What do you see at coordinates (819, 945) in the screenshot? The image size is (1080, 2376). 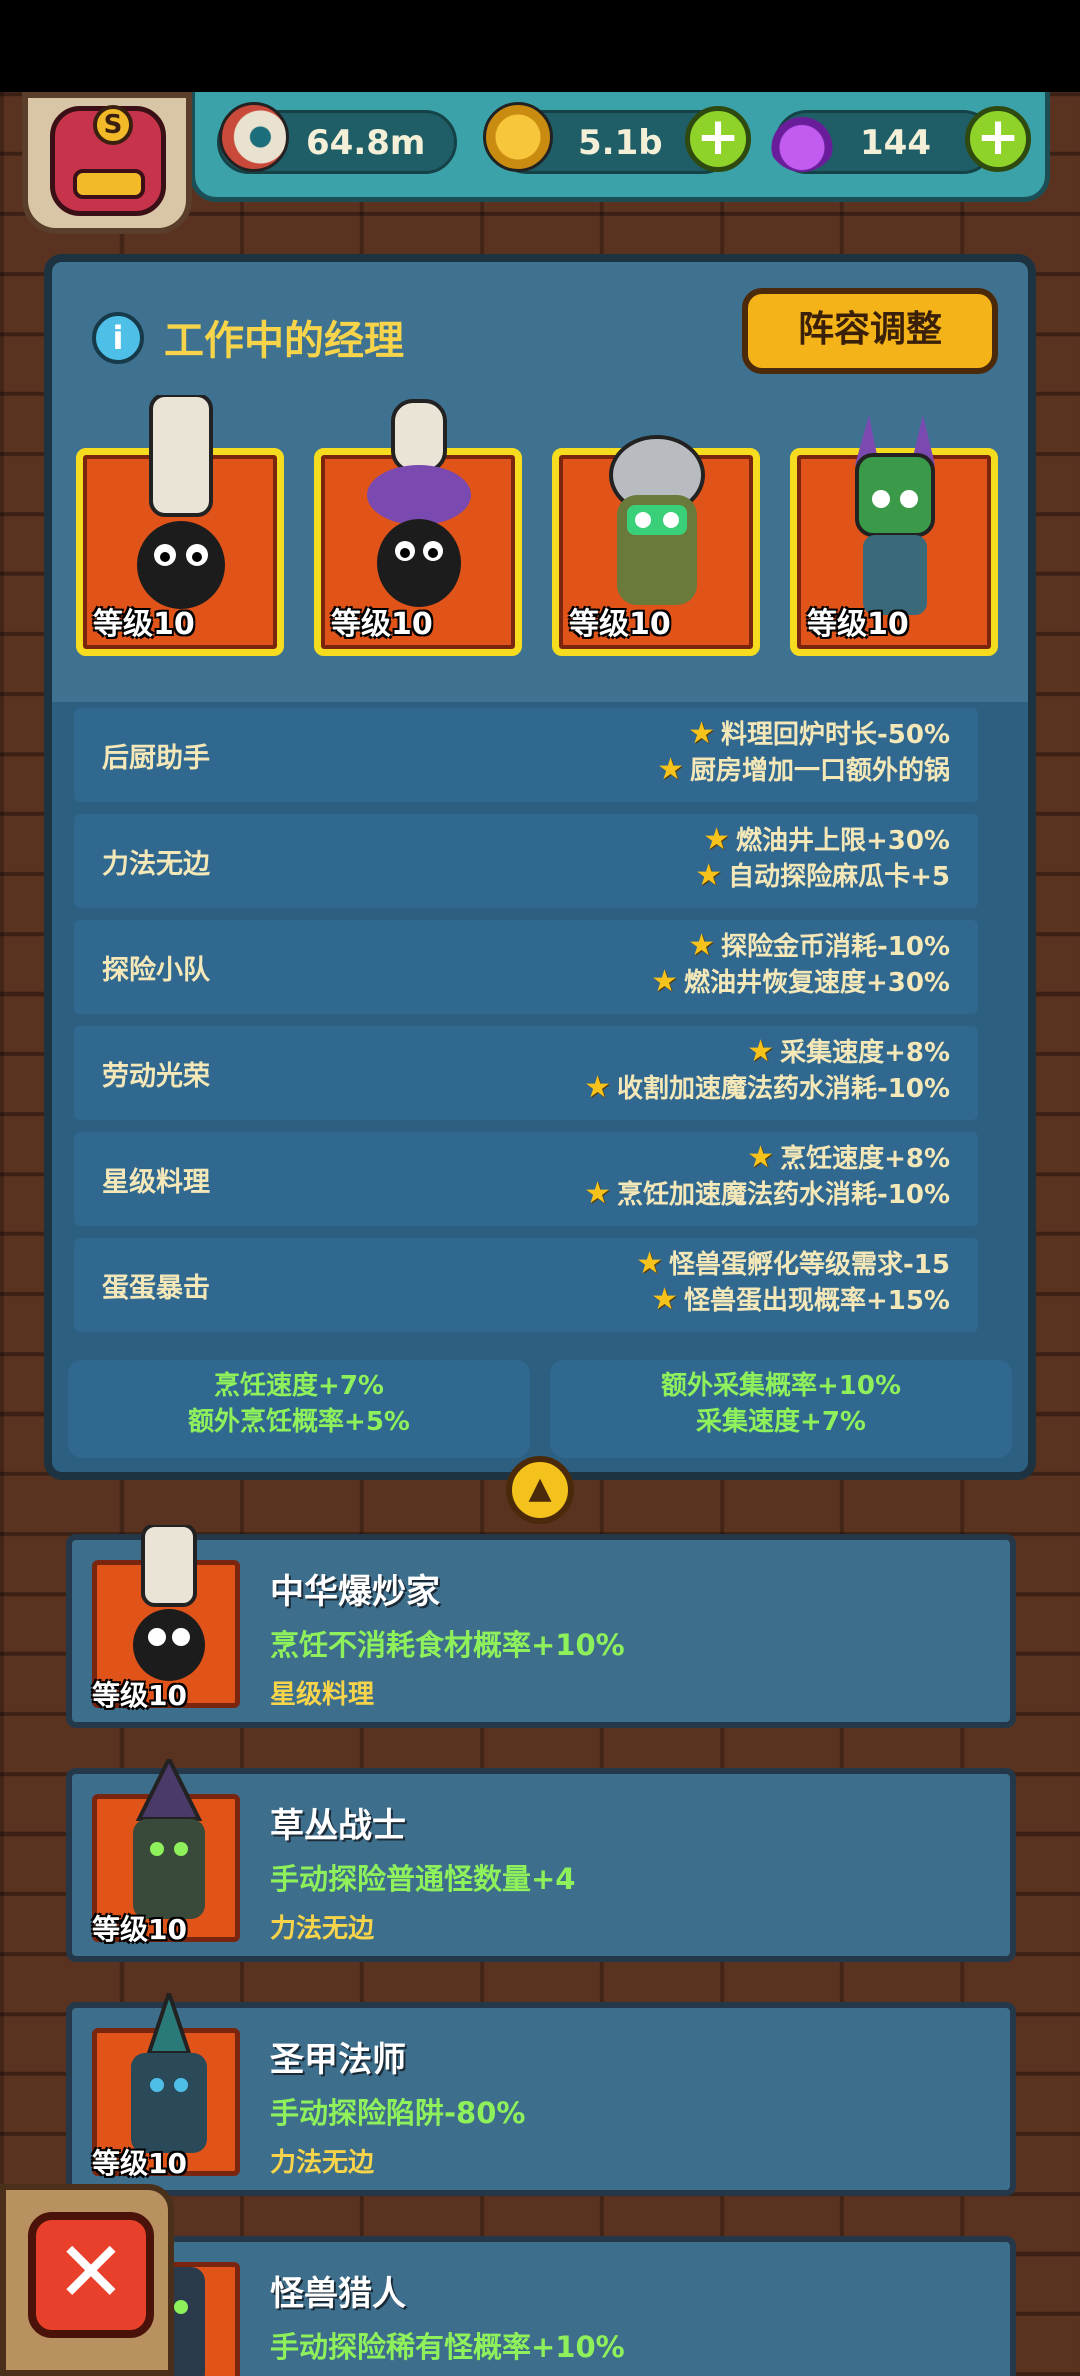 I see `bonus-effect: ★ 探险金币消耗-10%` at bounding box center [819, 945].